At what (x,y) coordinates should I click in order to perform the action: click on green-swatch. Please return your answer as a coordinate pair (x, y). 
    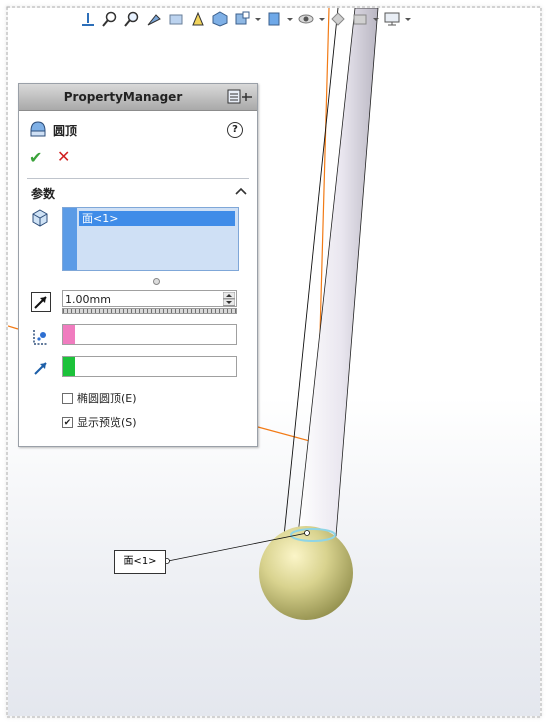
    Looking at the image, I should click on (69, 366).